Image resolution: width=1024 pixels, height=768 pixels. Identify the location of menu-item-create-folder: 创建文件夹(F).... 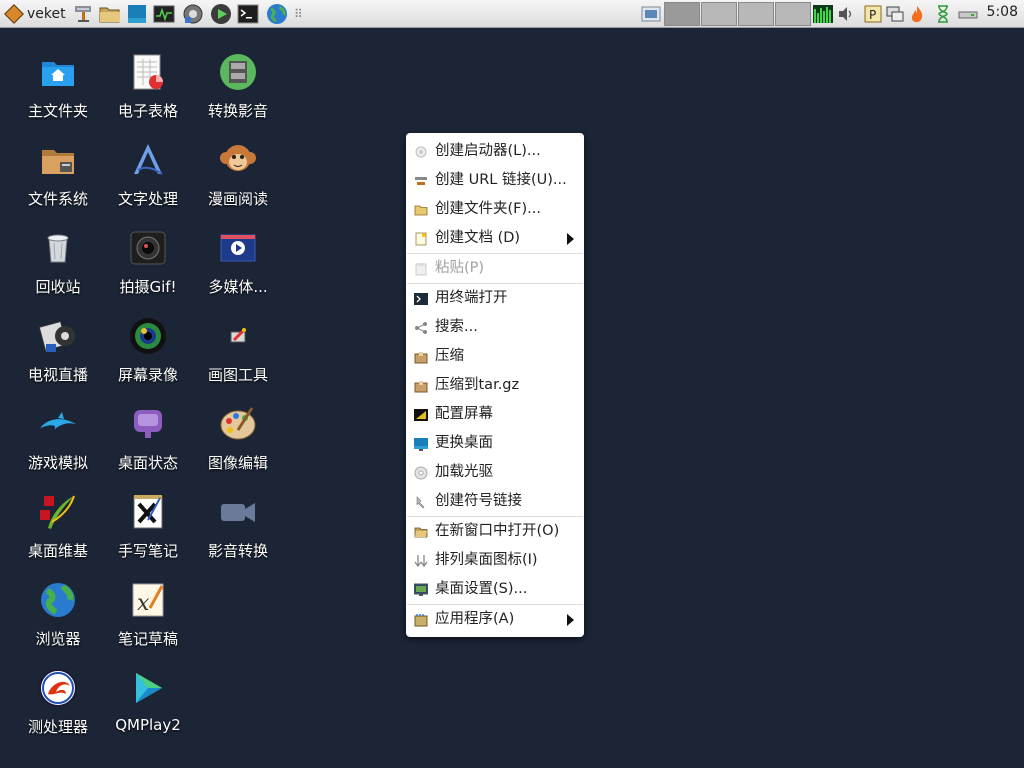
(495, 209).